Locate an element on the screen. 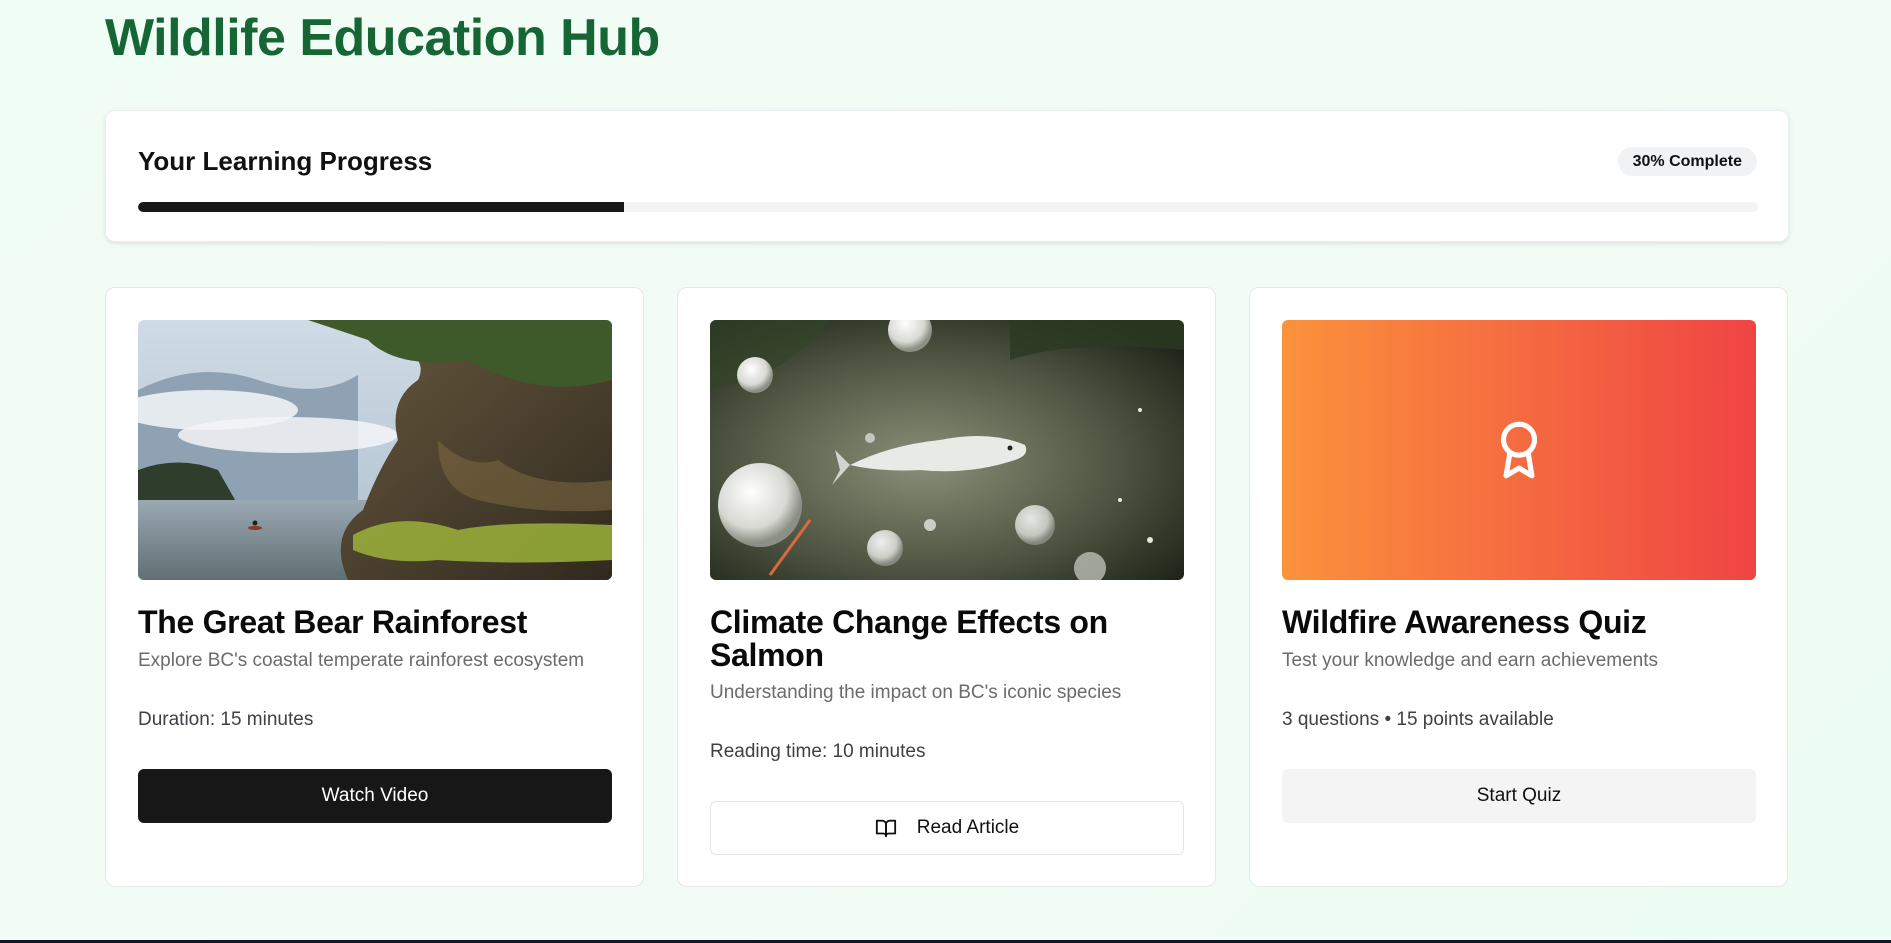 Image resolution: width=1891 pixels, height=943 pixels. start-quiz-button: Start Quiz is located at coordinates (1519, 796).